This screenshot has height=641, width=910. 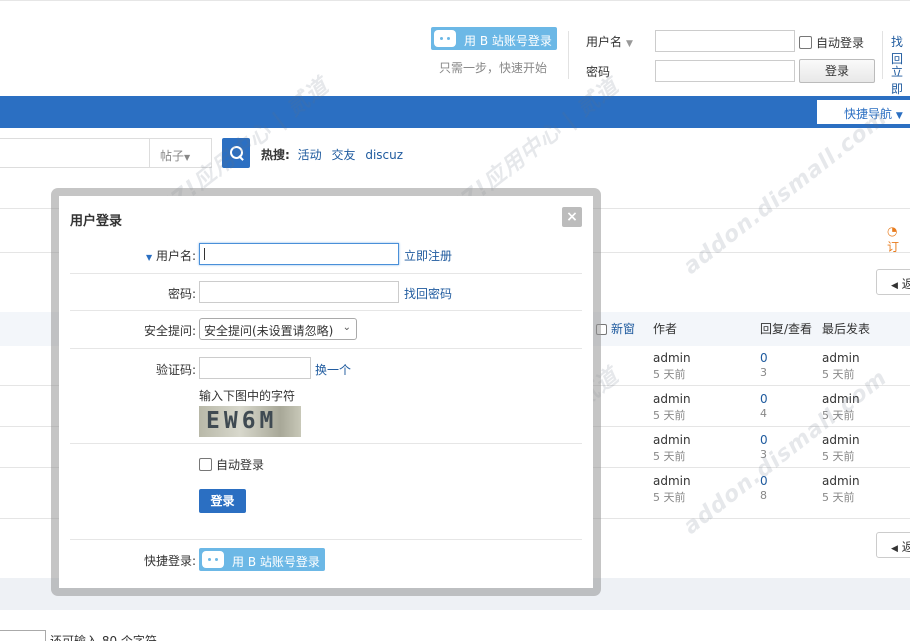 What do you see at coordinates (725, 71) in the screenshot?
I see `header-password-input` at bounding box center [725, 71].